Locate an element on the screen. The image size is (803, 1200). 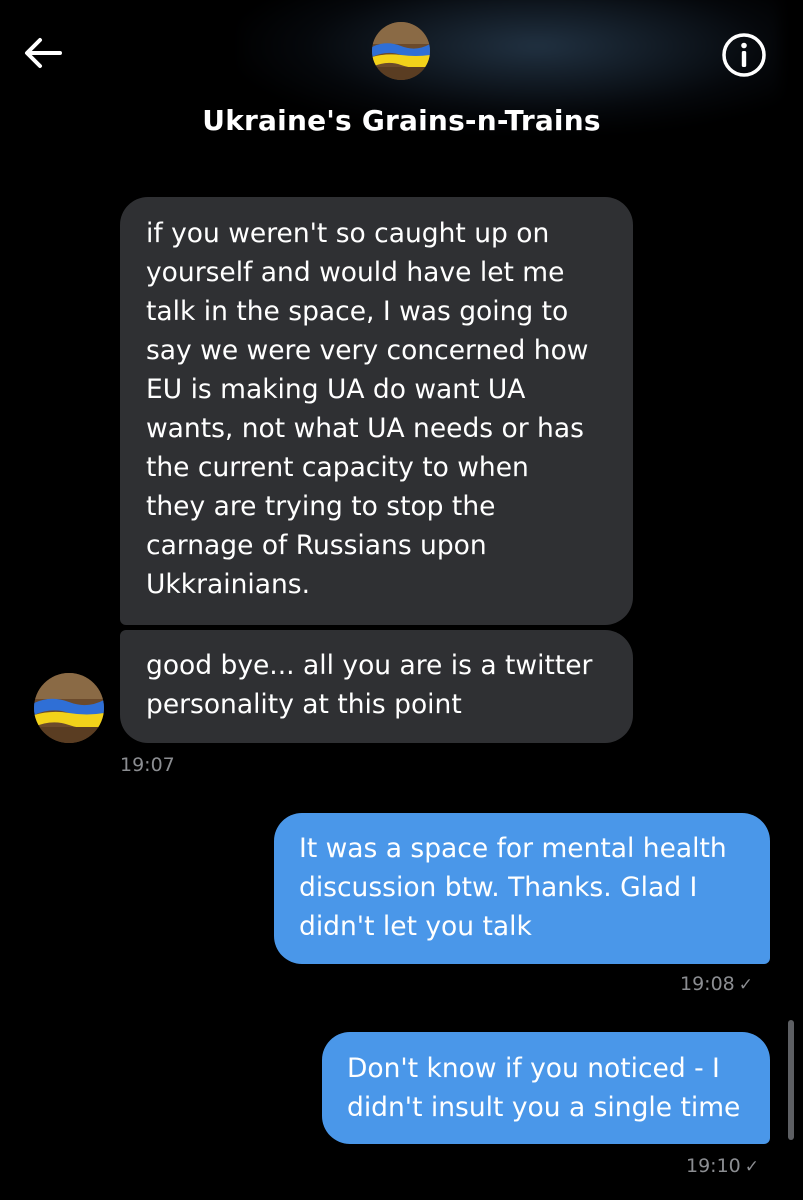
message-timestamp: 19:08 ✓ is located at coordinates (717, 984).